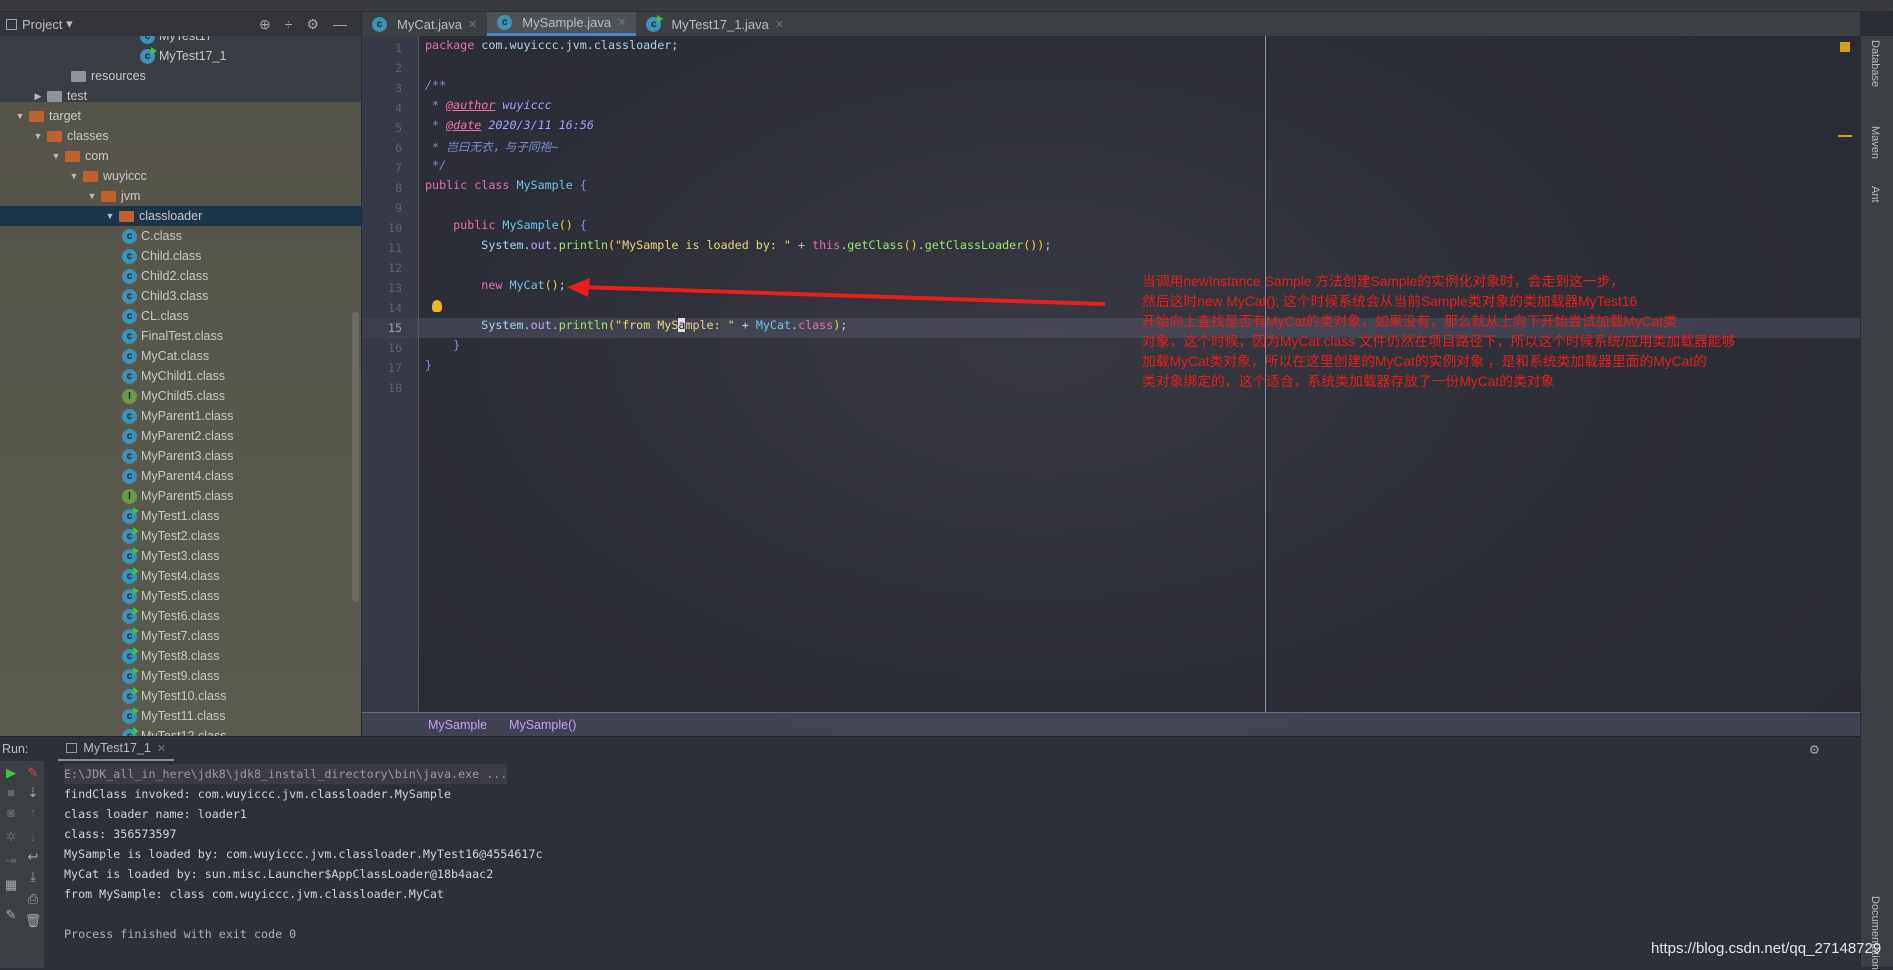 Image resolution: width=1893 pixels, height=970 pixels. I want to click on camera-icon: ◙, so click(11, 812).